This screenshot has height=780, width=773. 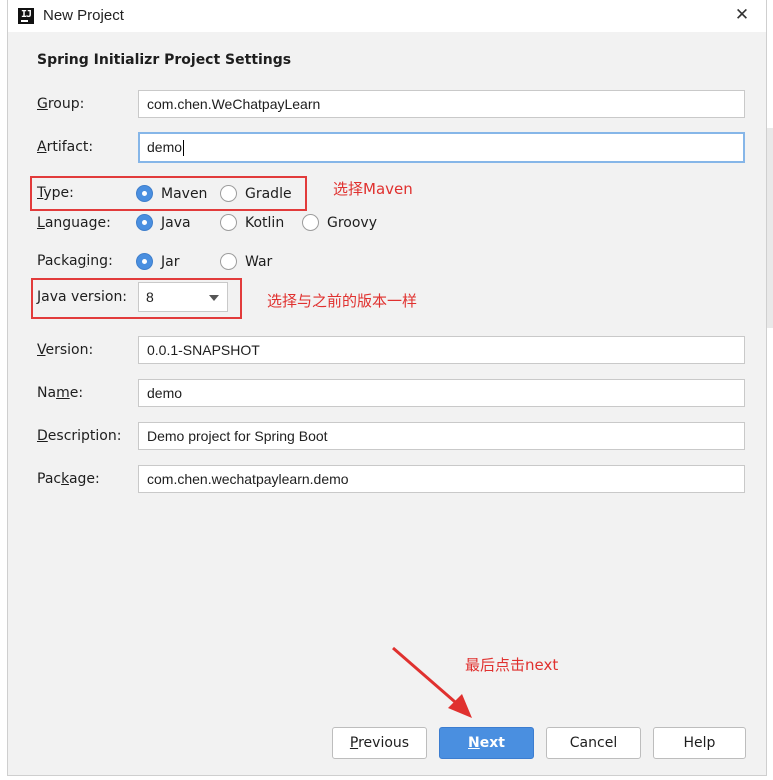 I want to click on arrow-shaft, so click(x=427, y=678).